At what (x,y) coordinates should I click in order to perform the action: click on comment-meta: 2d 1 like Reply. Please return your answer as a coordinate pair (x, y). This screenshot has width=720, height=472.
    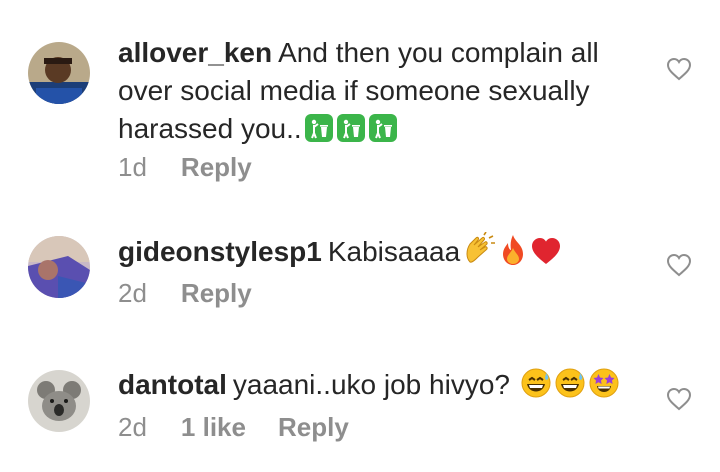
    Looking at the image, I should click on (233, 427).